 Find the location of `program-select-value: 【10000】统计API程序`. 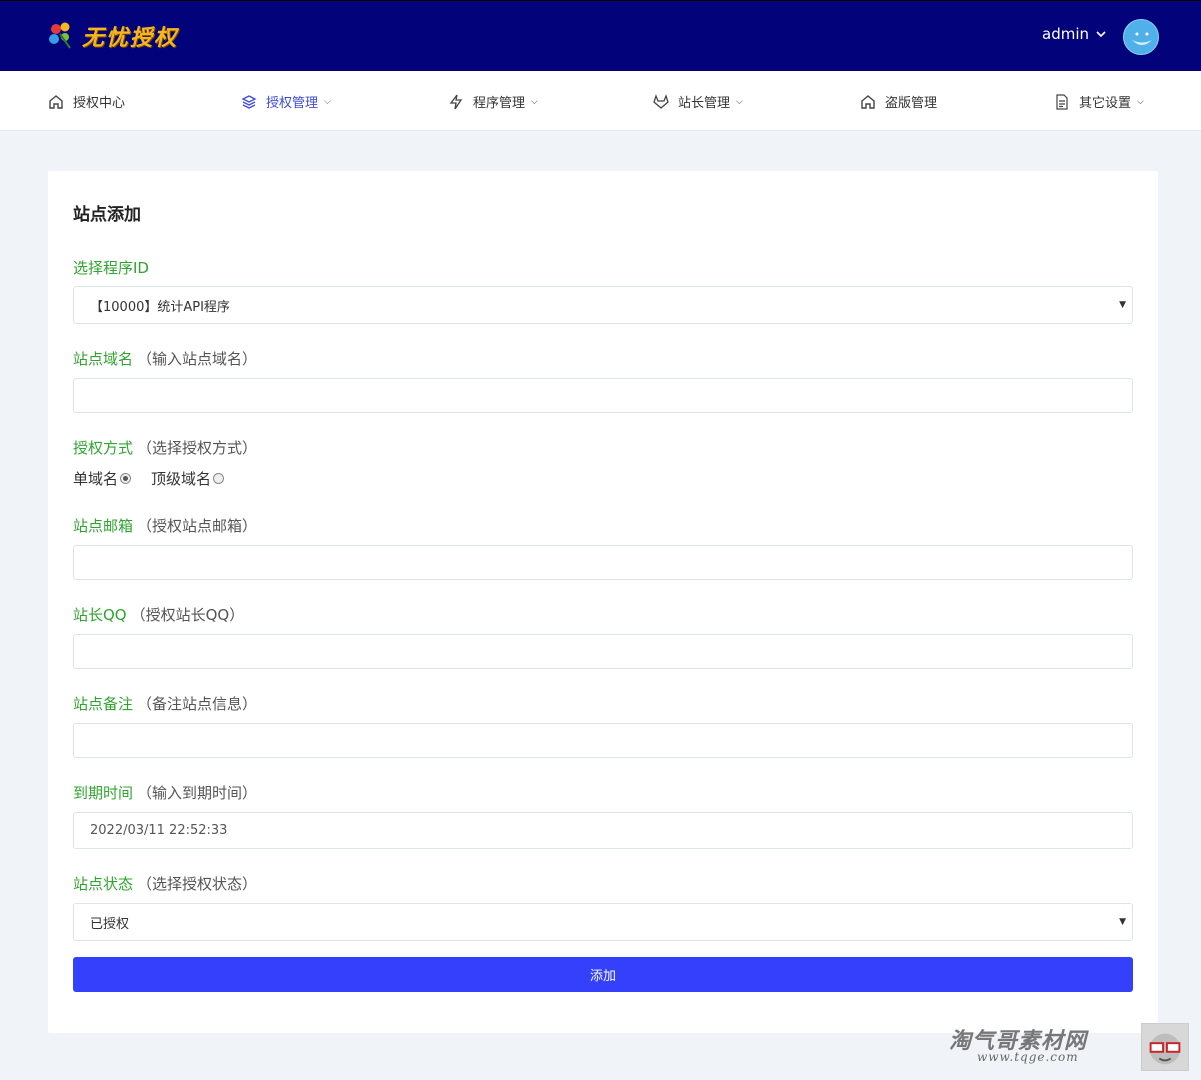

program-select-value: 【10000】统计API程序 is located at coordinates (160, 307).